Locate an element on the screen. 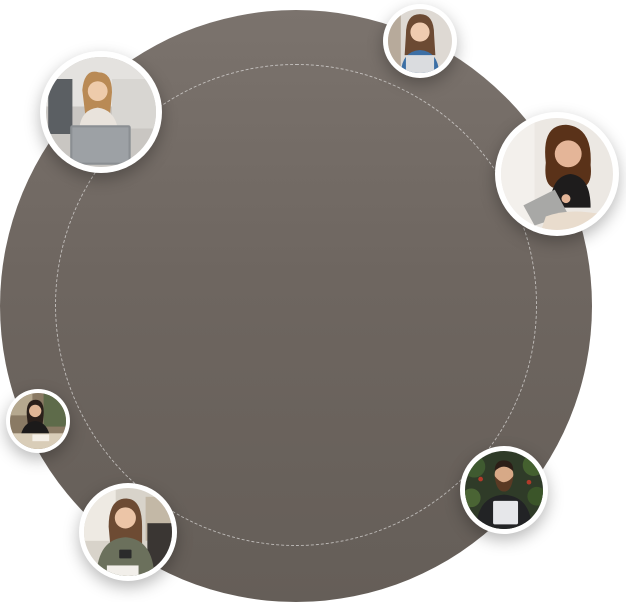 The width and height of the screenshot is (626, 602). avatar-man-beard-holding-tablet is located at coordinates (504, 490).